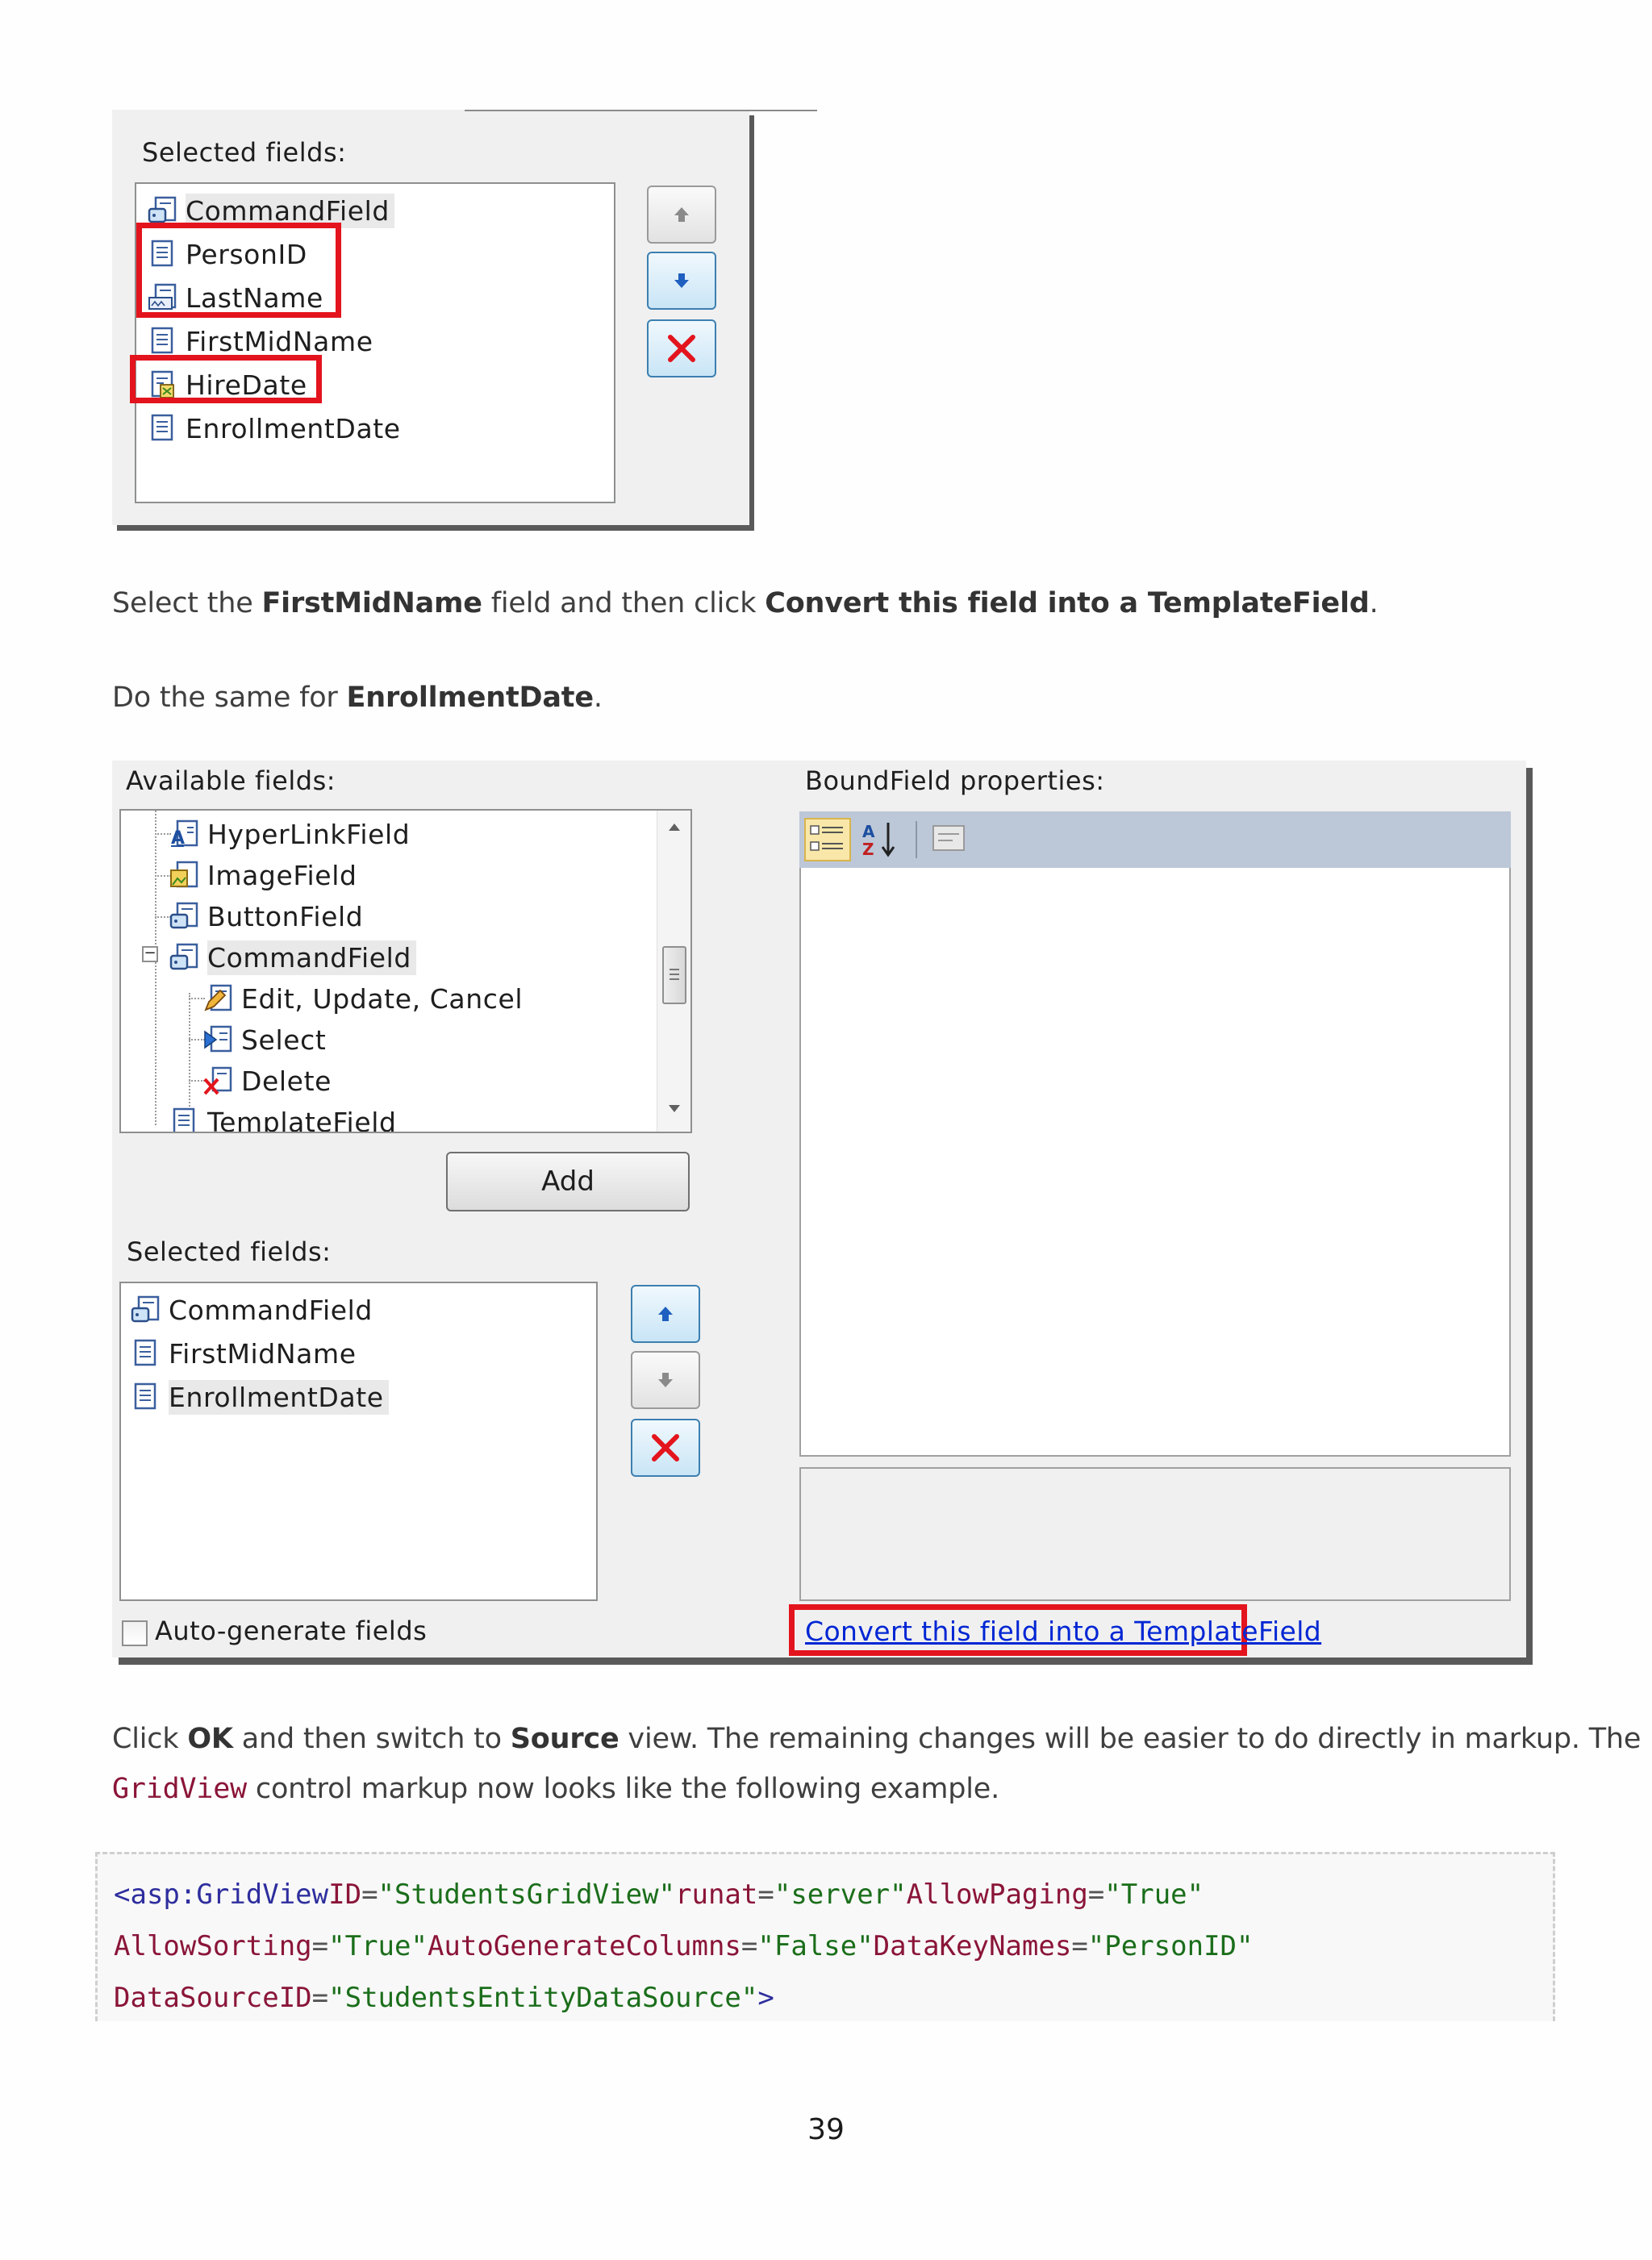 This screenshot has height=2260, width=1652. Describe the element at coordinates (156, 968) in the screenshot. I see `tree-connector` at that location.